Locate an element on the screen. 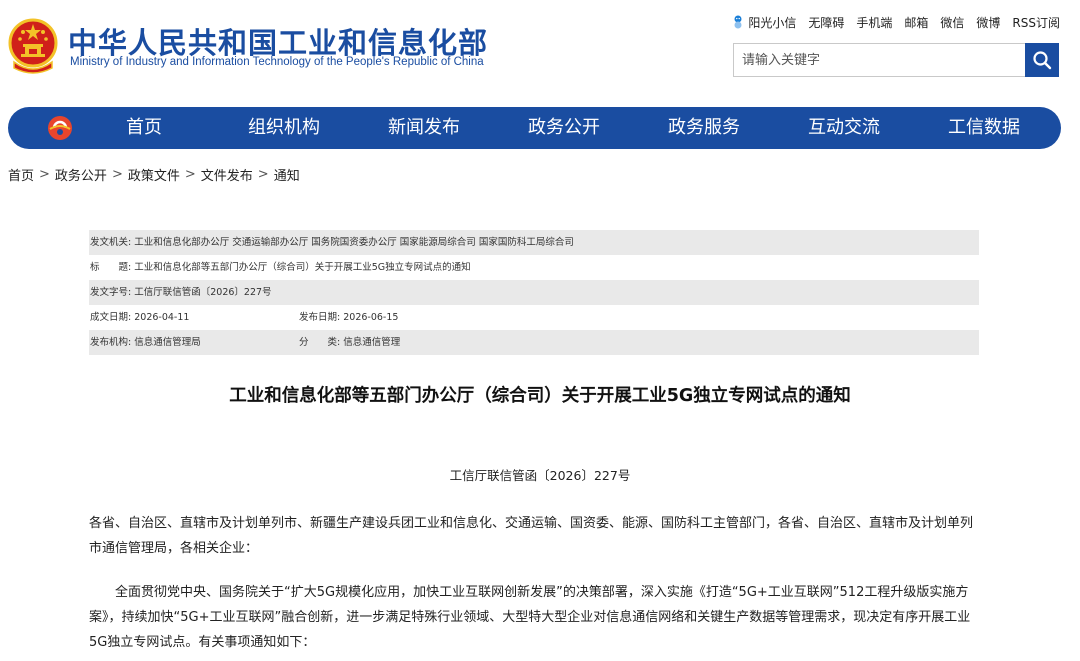 The width and height of the screenshot is (1080, 661). meta-row-dates: 成文日期: 2026-04-11 发布日期: 2026-06-15 is located at coordinates (534, 317).